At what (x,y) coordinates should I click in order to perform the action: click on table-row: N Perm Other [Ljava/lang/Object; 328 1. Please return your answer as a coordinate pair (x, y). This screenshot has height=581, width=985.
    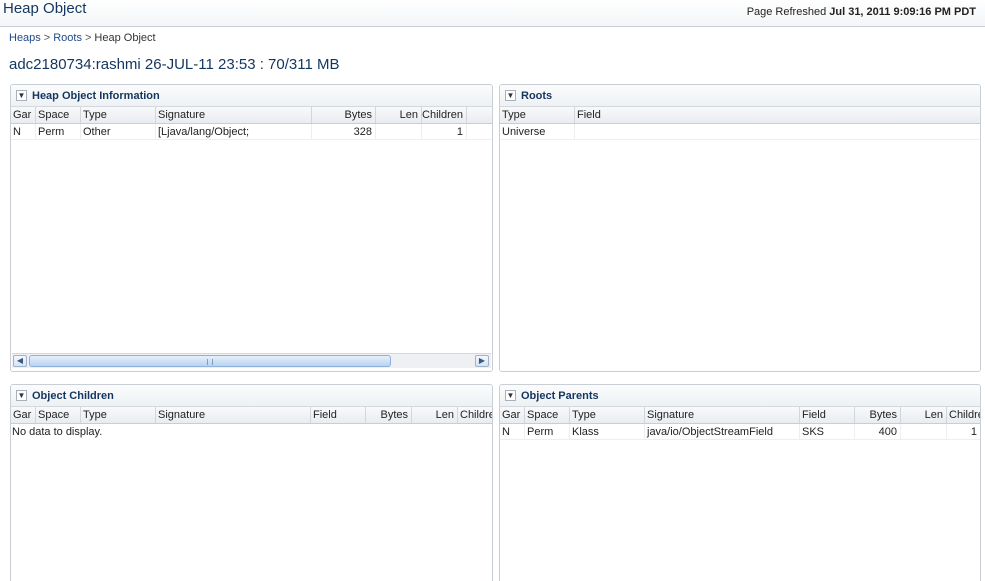
    Looking at the image, I should click on (251, 132).